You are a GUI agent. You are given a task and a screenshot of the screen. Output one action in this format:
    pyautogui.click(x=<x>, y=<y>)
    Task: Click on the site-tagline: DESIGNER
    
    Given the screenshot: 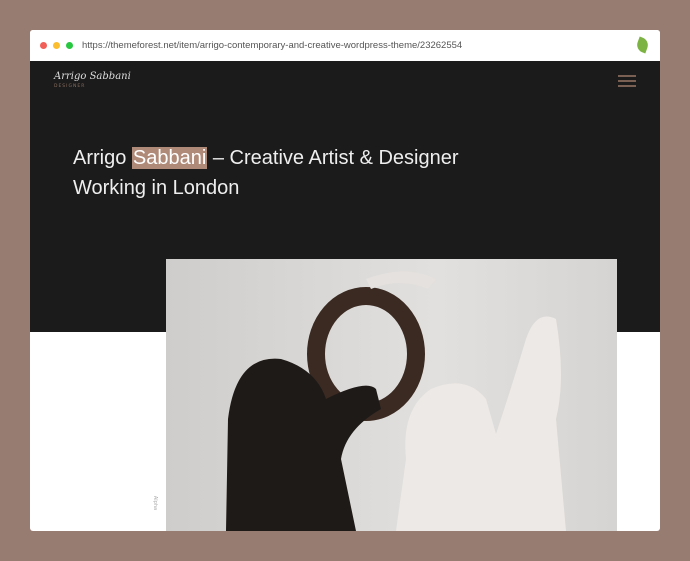 What is the action you would take?
    pyautogui.click(x=70, y=86)
    